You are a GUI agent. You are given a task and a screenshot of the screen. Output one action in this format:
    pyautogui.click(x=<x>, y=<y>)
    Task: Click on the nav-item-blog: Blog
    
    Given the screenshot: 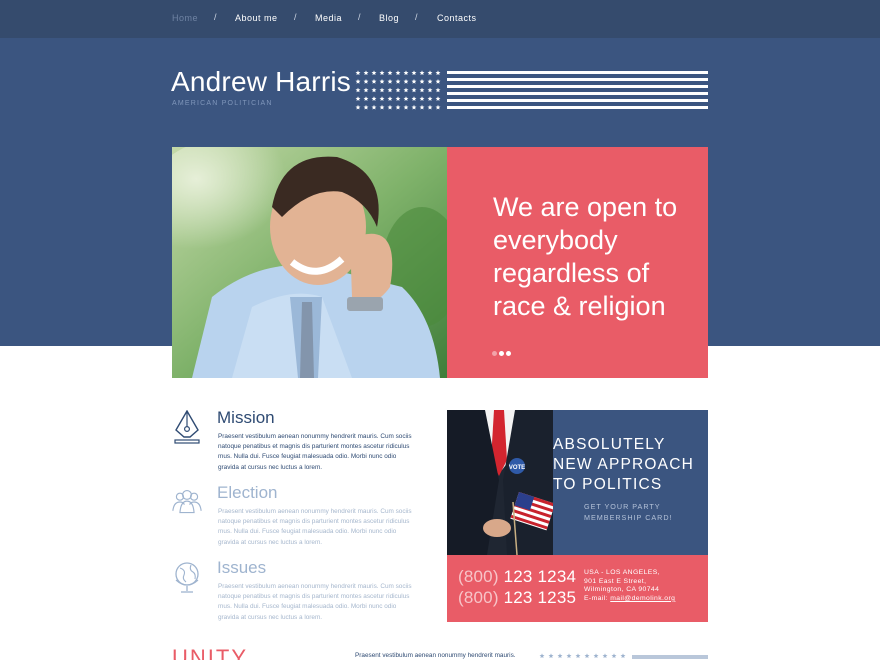 What is the action you would take?
    pyautogui.click(x=389, y=18)
    